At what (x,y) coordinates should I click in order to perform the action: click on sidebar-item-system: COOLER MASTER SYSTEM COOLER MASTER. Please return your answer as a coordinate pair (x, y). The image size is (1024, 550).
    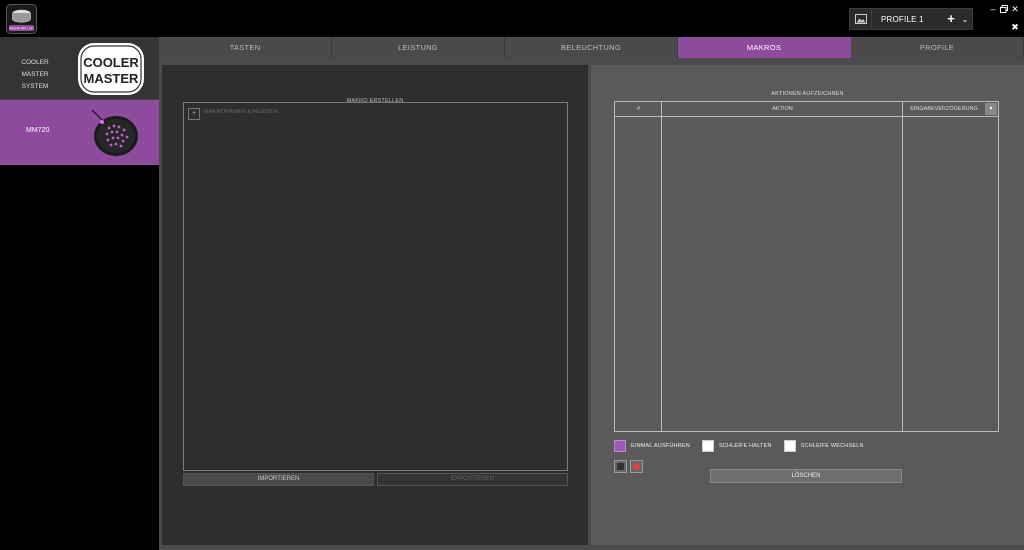
    Looking at the image, I should click on (79, 68).